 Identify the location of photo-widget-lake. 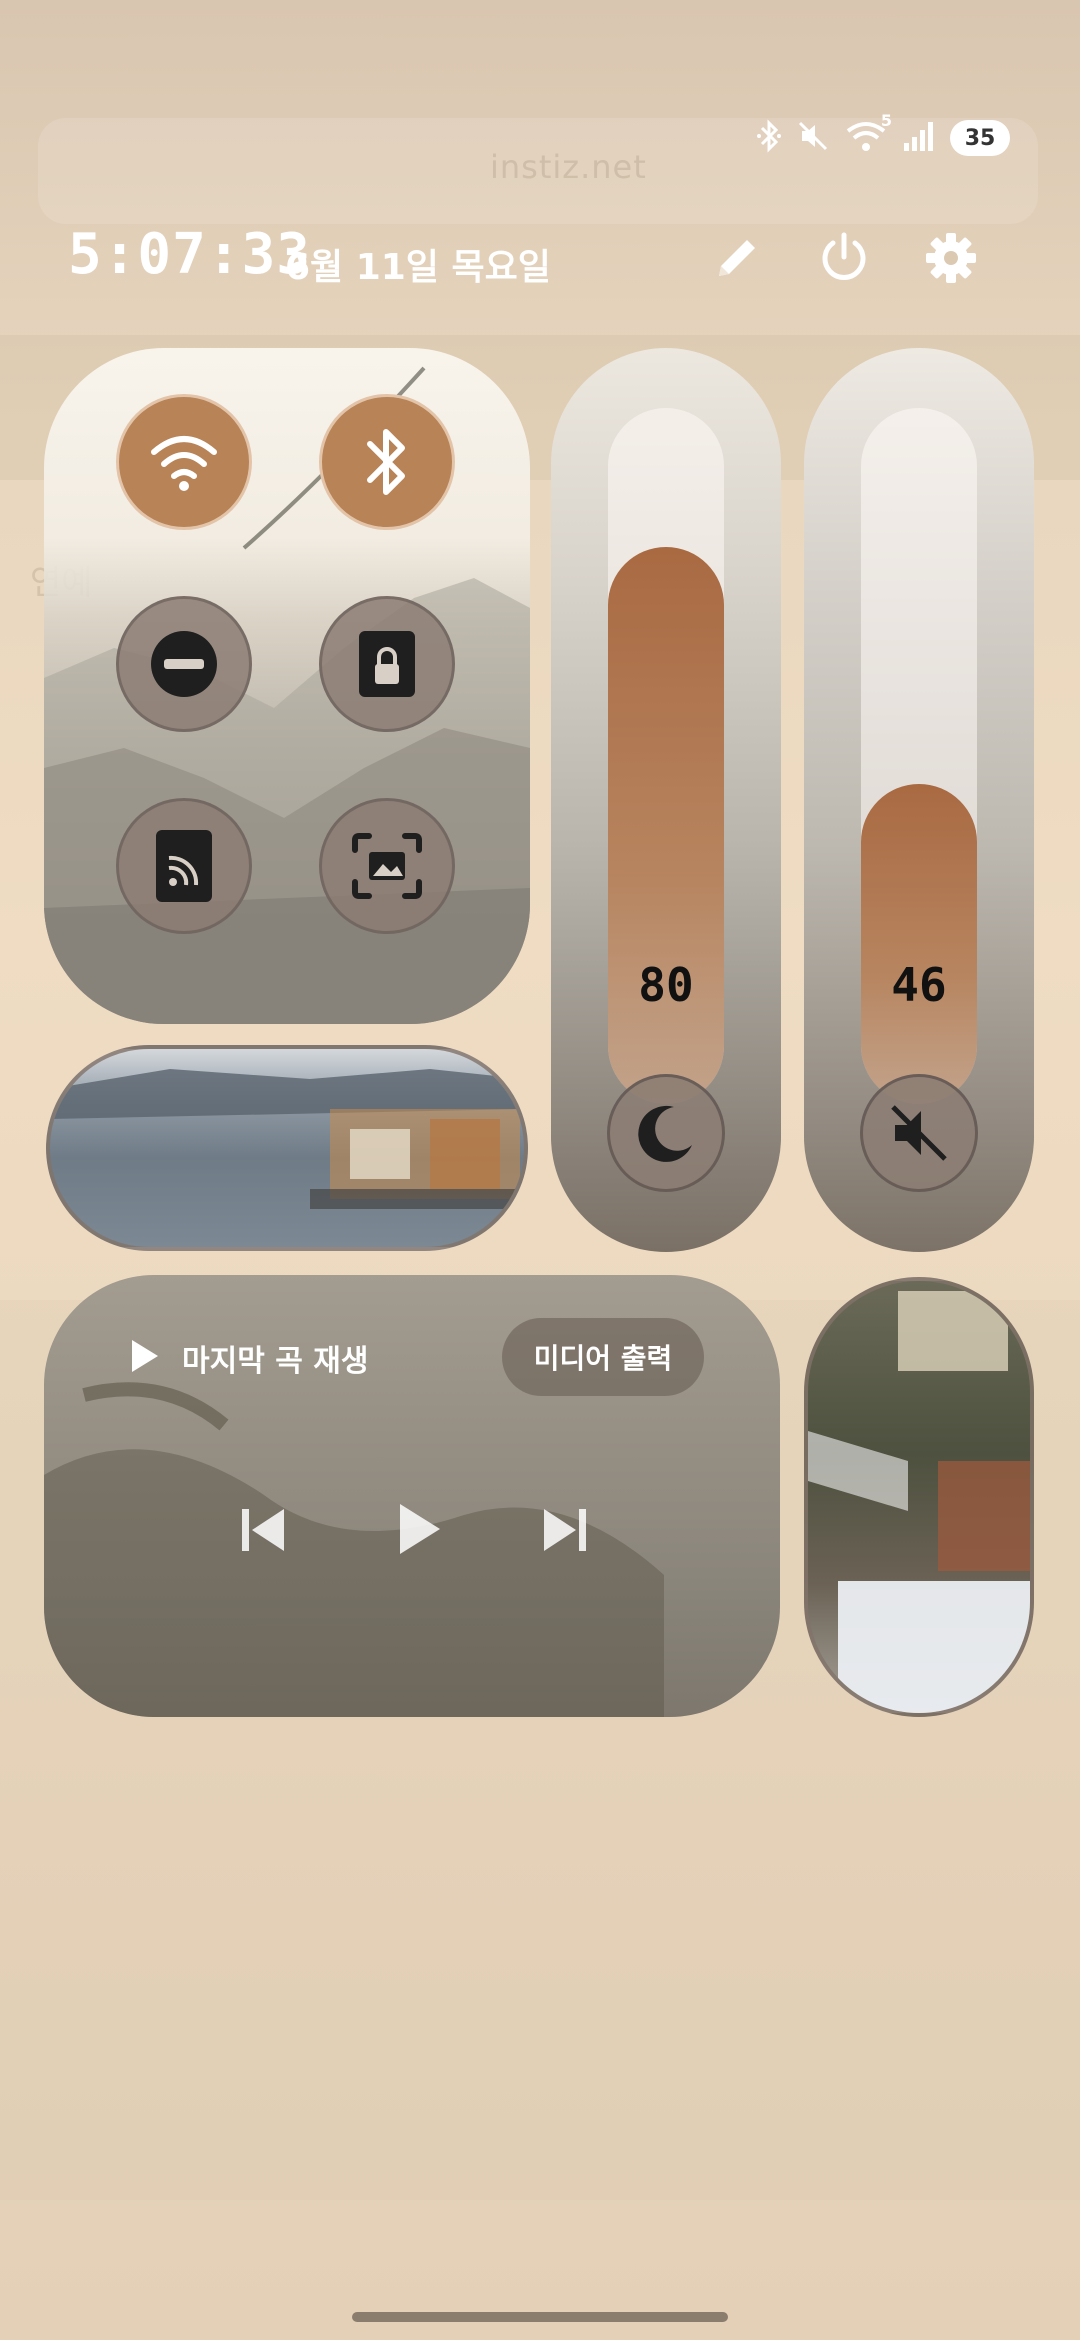
(287, 1148).